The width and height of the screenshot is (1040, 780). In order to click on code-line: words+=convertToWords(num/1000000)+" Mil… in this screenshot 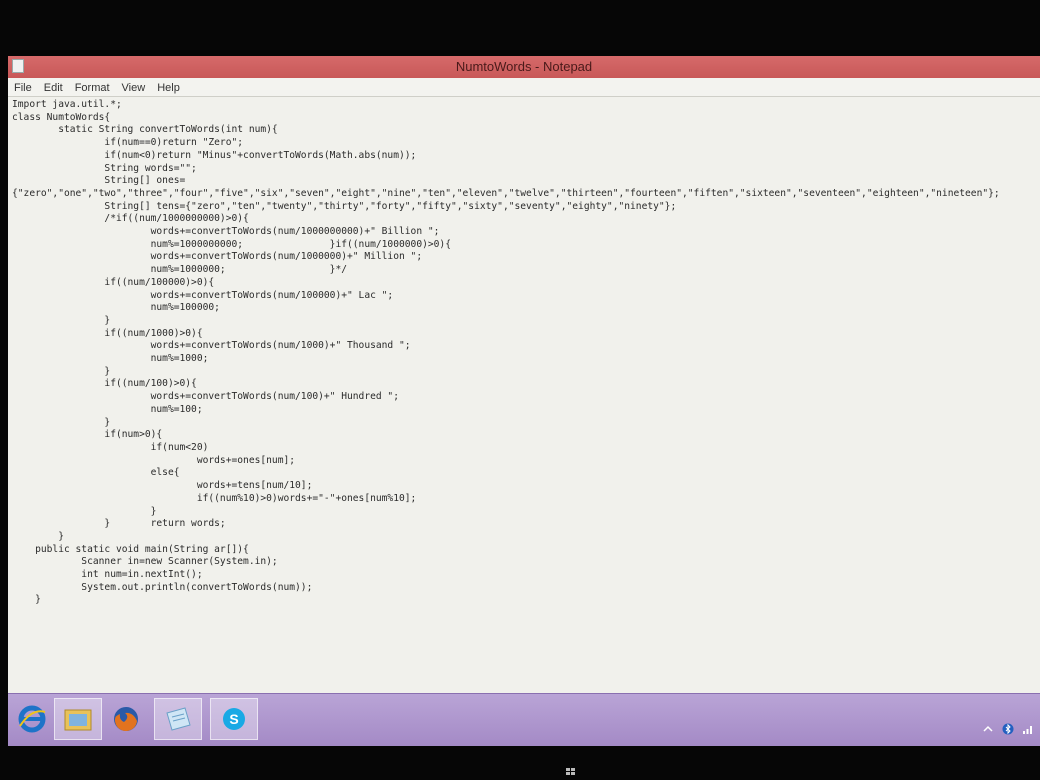, I will do `click(217, 257)`.